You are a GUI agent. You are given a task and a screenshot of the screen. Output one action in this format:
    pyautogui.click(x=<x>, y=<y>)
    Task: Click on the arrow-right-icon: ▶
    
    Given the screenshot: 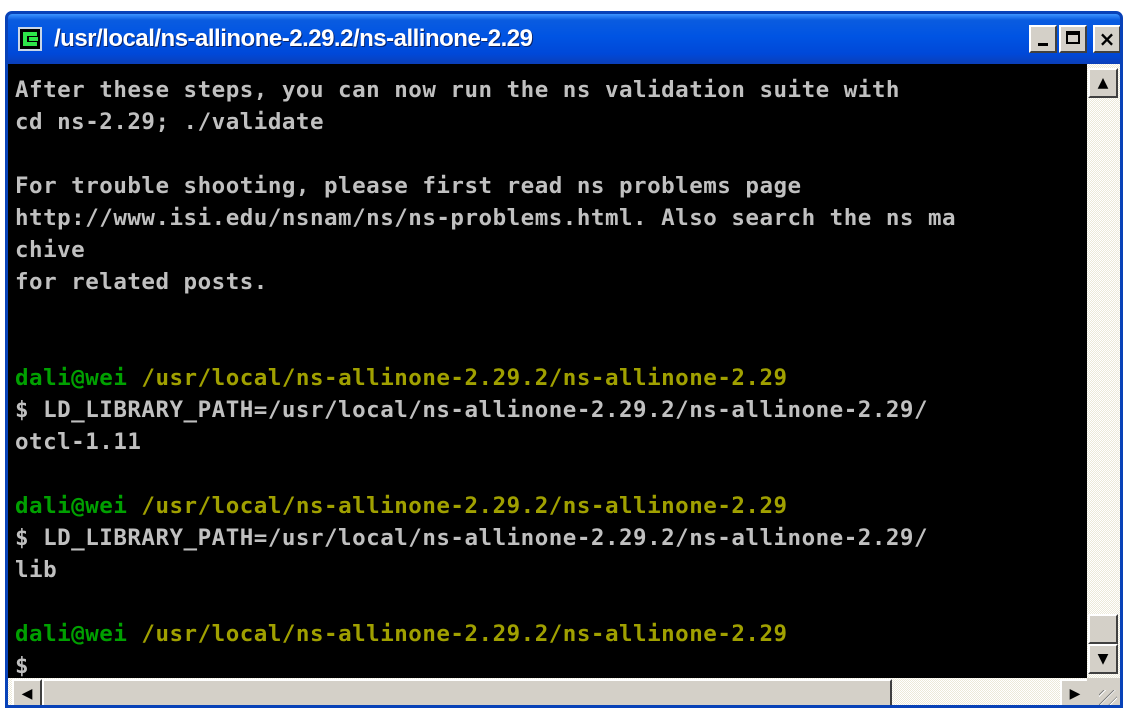 What is the action you would take?
    pyautogui.click(x=1075, y=692)
    